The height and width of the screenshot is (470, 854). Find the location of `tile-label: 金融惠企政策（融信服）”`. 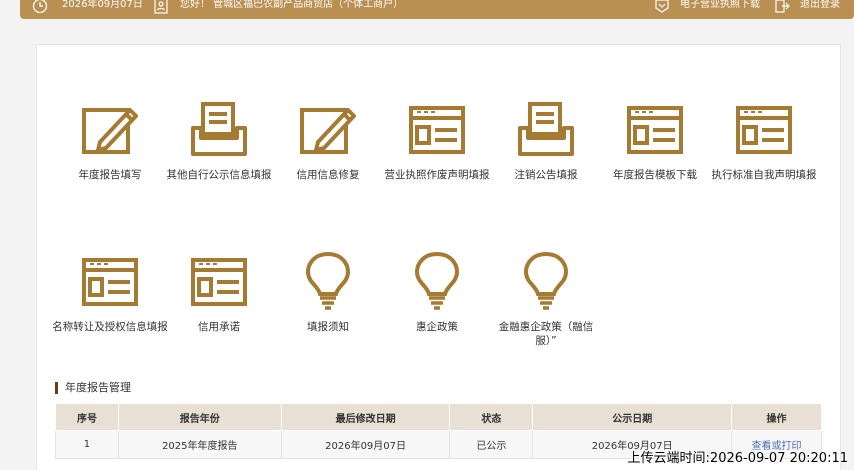

tile-label: 金融惠企政策（融信服）” is located at coordinates (546, 334).